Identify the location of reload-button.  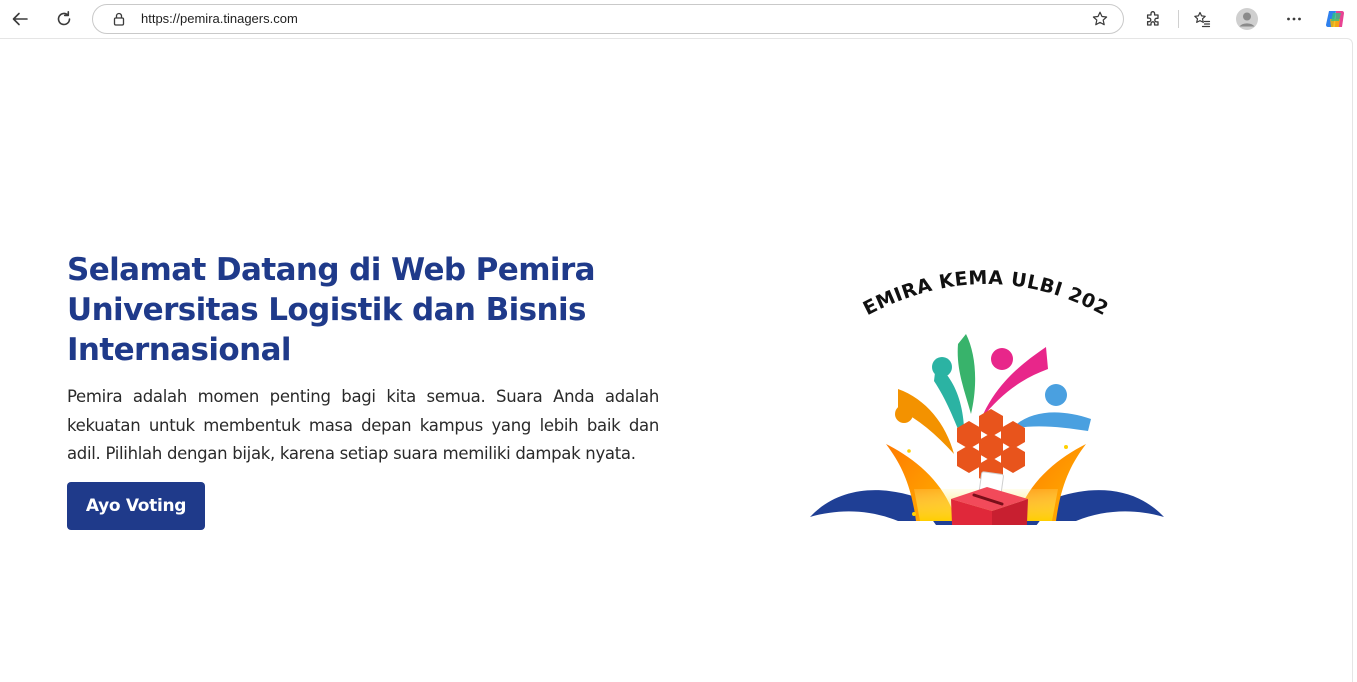
(64, 19).